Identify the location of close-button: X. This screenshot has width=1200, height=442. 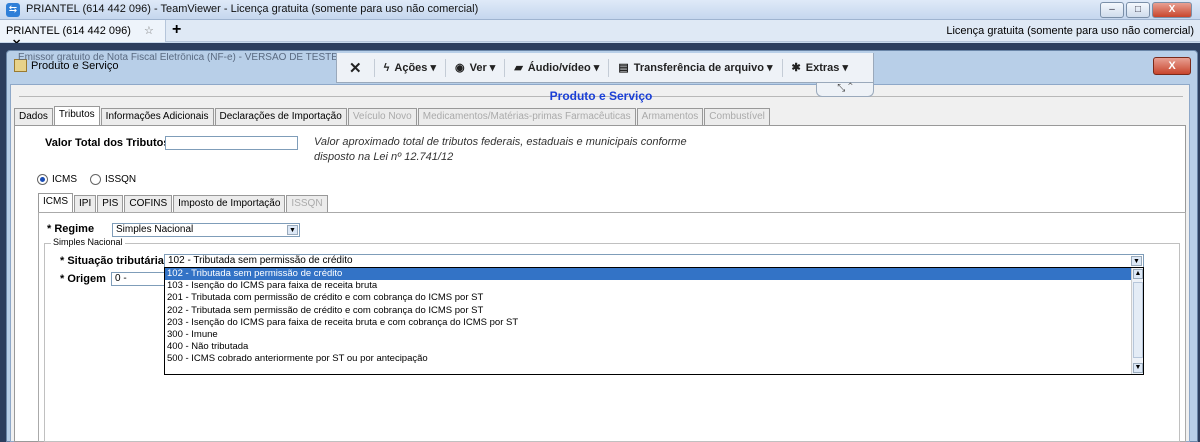
(1172, 10).